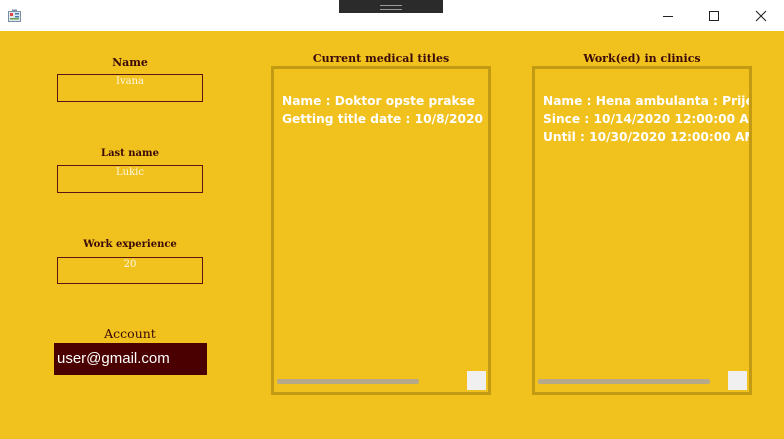 The image size is (784, 439). What do you see at coordinates (379, 101) in the screenshot?
I see `title-name-text: Name : Doktor opste prakse` at bounding box center [379, 101].